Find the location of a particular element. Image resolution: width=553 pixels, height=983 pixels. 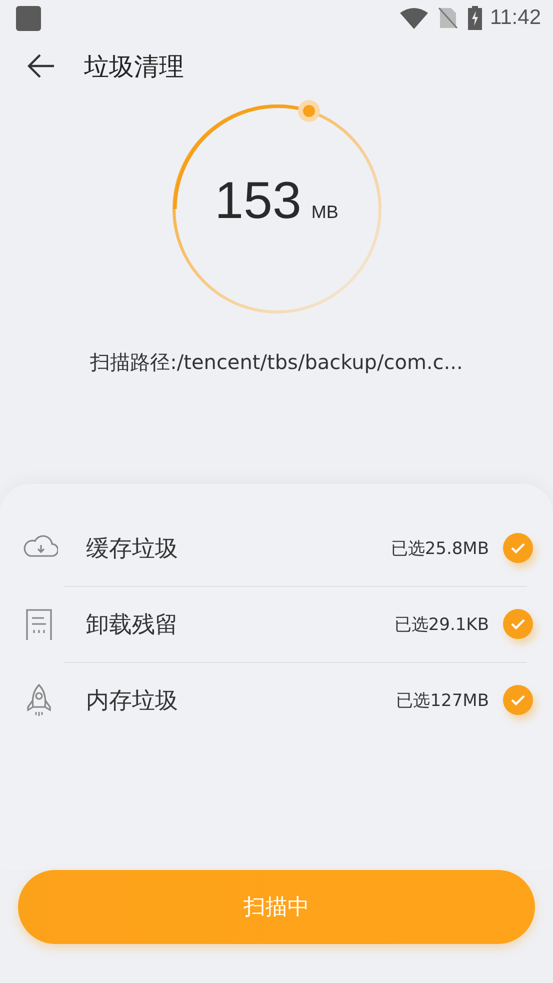

category-name: 内存垃圾 is located at coordinates (132, 701).